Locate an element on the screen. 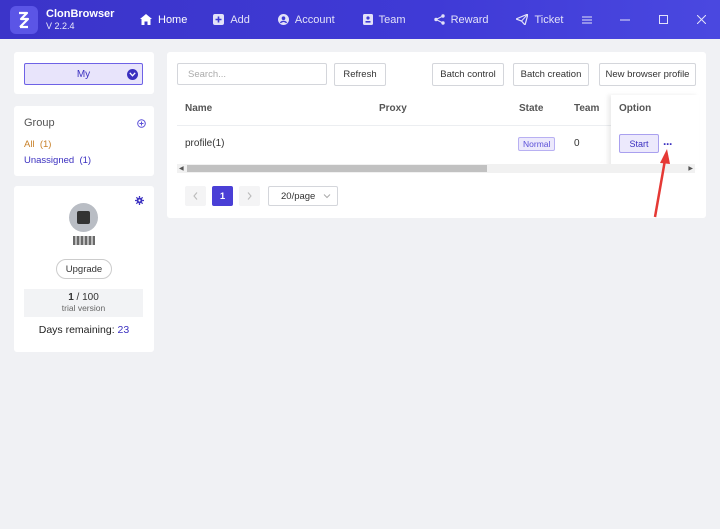  page-1-button: 1 is located at coordinates (222, 196).